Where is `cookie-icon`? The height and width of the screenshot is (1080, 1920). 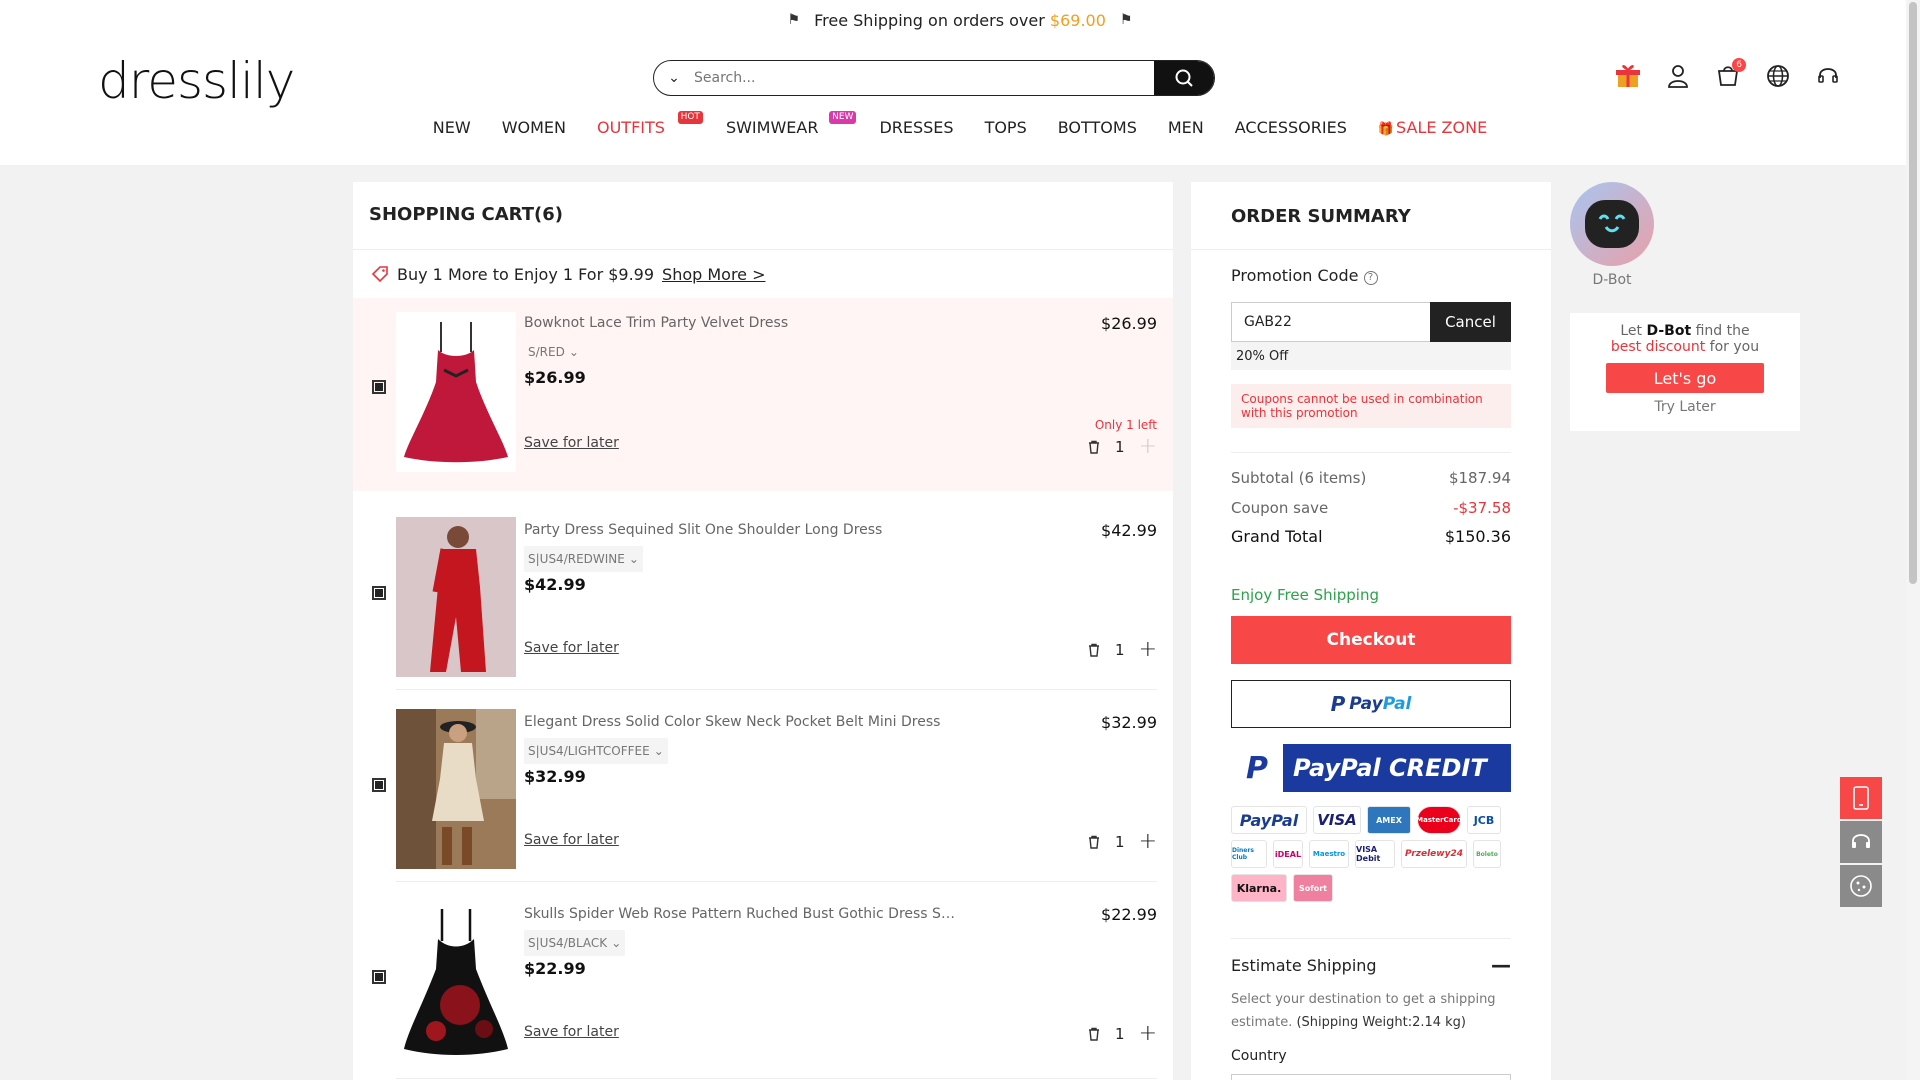
cookie-icon is located at coordinates (1861, 886).